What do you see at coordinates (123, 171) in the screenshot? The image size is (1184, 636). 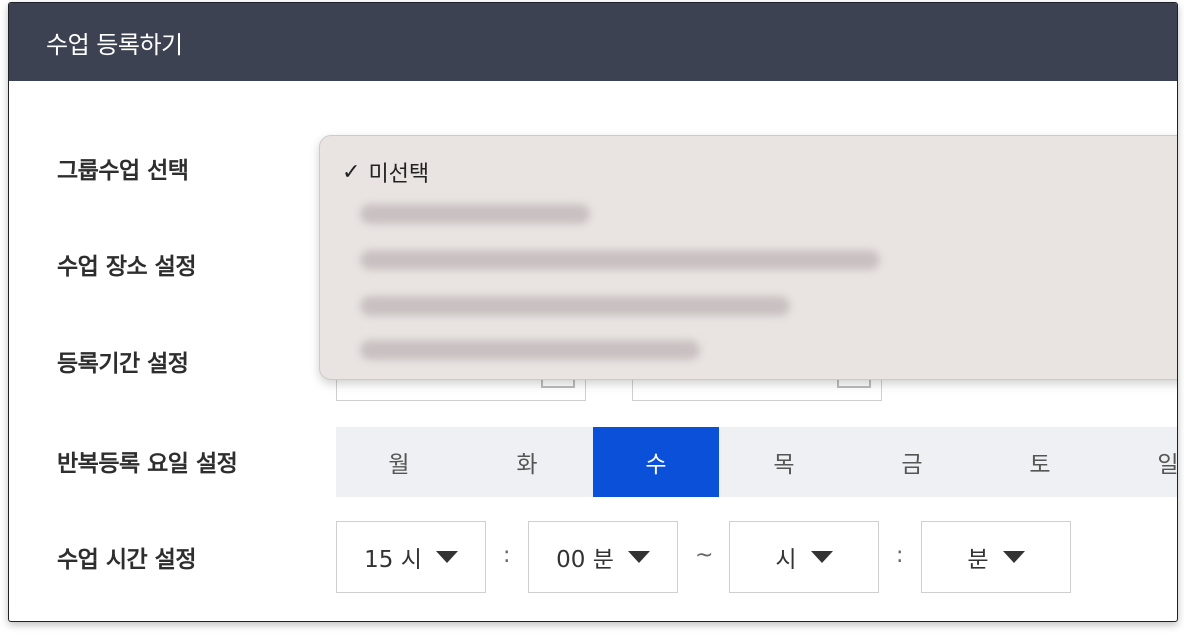 I see `group-class-label: 그룹수업 선택` at bounding box center [123, 171].